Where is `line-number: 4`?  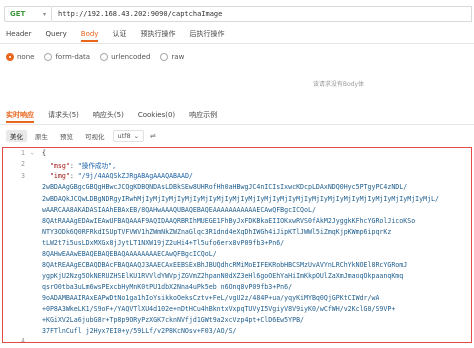 line-number: 4 is located at coordinates (23, 341).